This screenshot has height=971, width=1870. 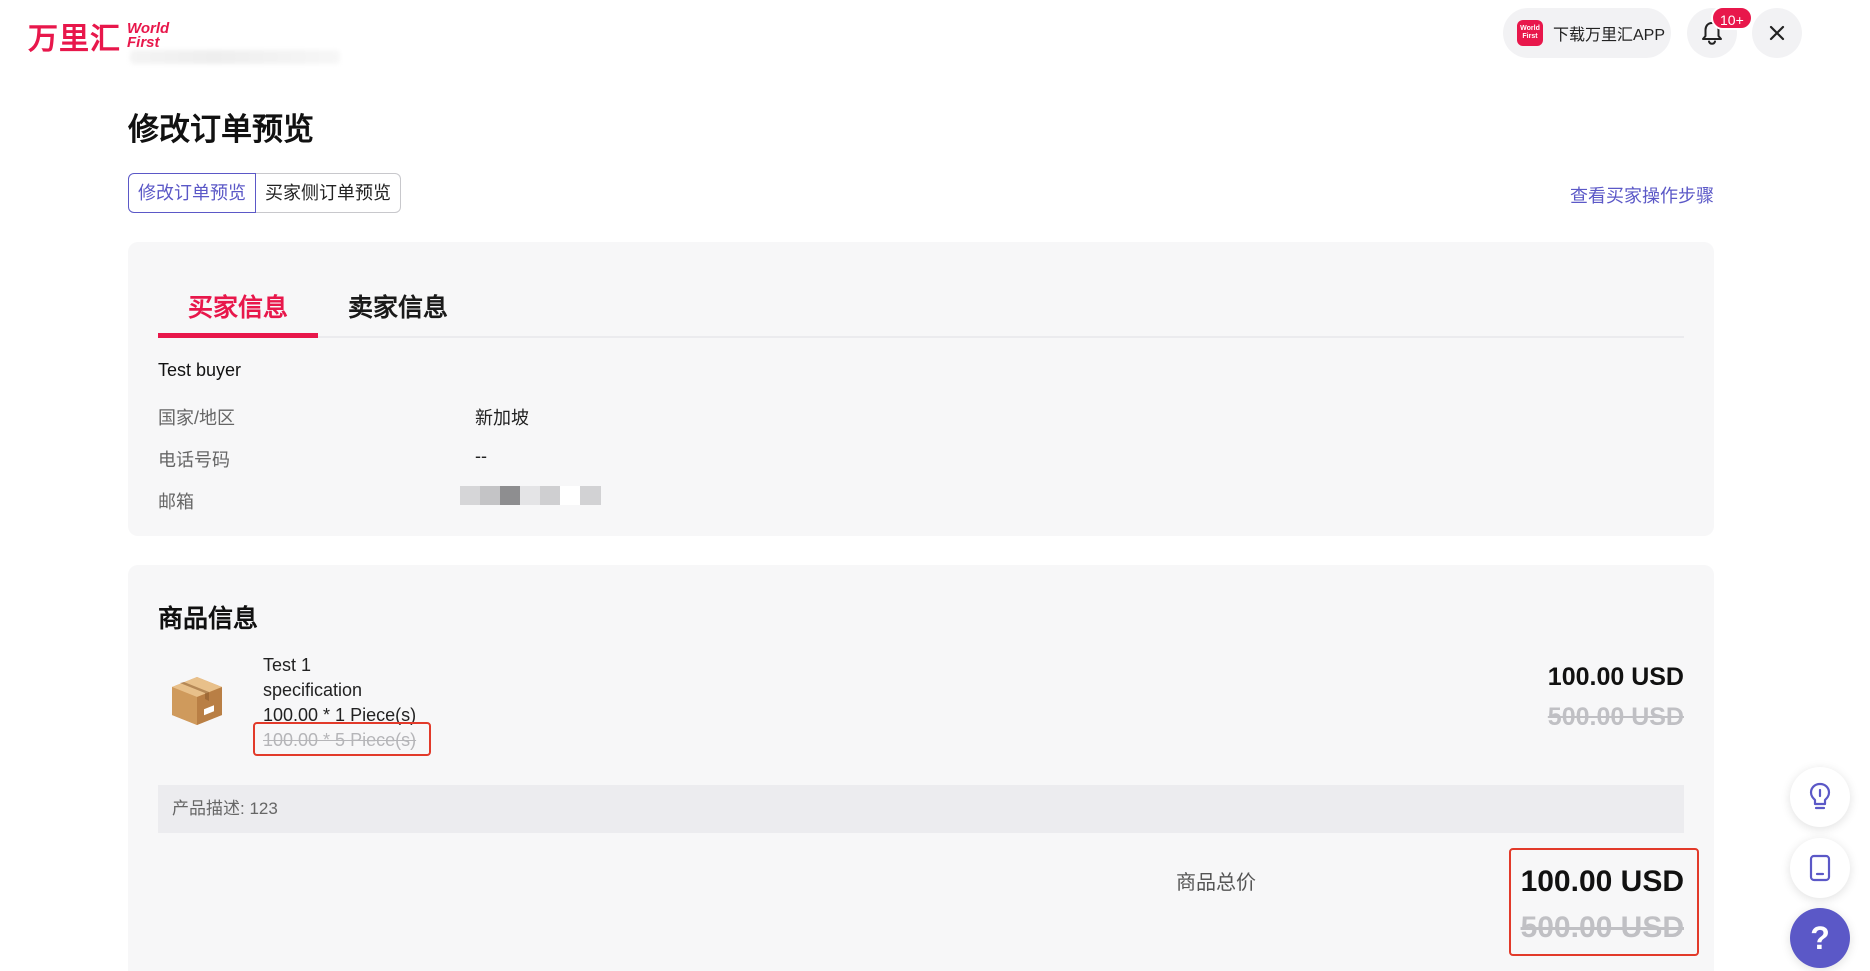 I want to click on product-section-title: 商品信息, so click(x=208, y=619).